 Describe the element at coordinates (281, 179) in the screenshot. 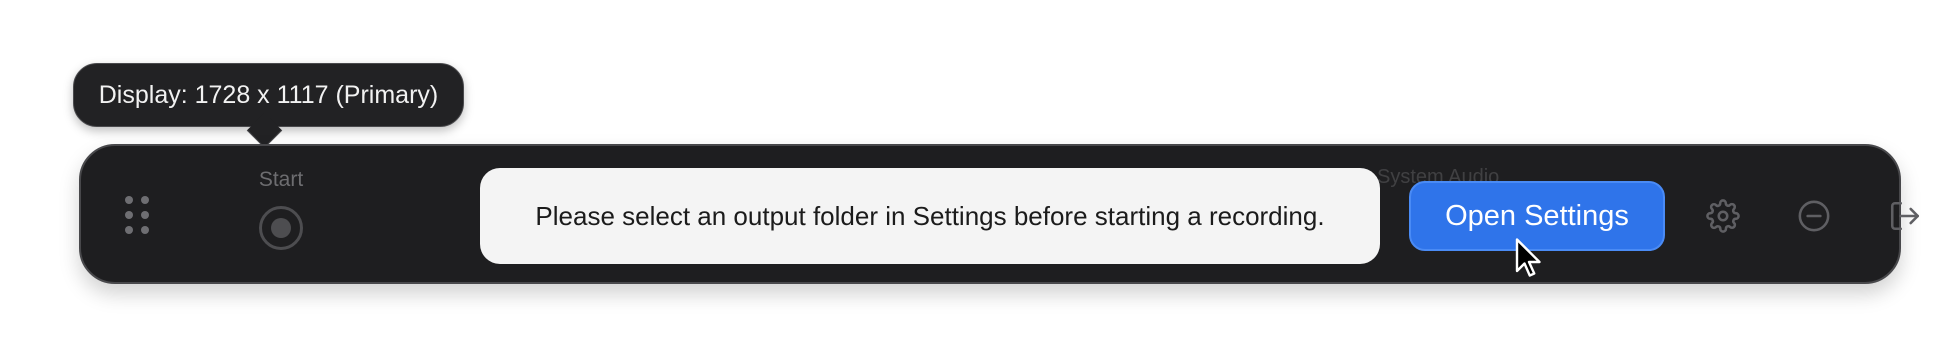

I see `start-label: Start` at that location.